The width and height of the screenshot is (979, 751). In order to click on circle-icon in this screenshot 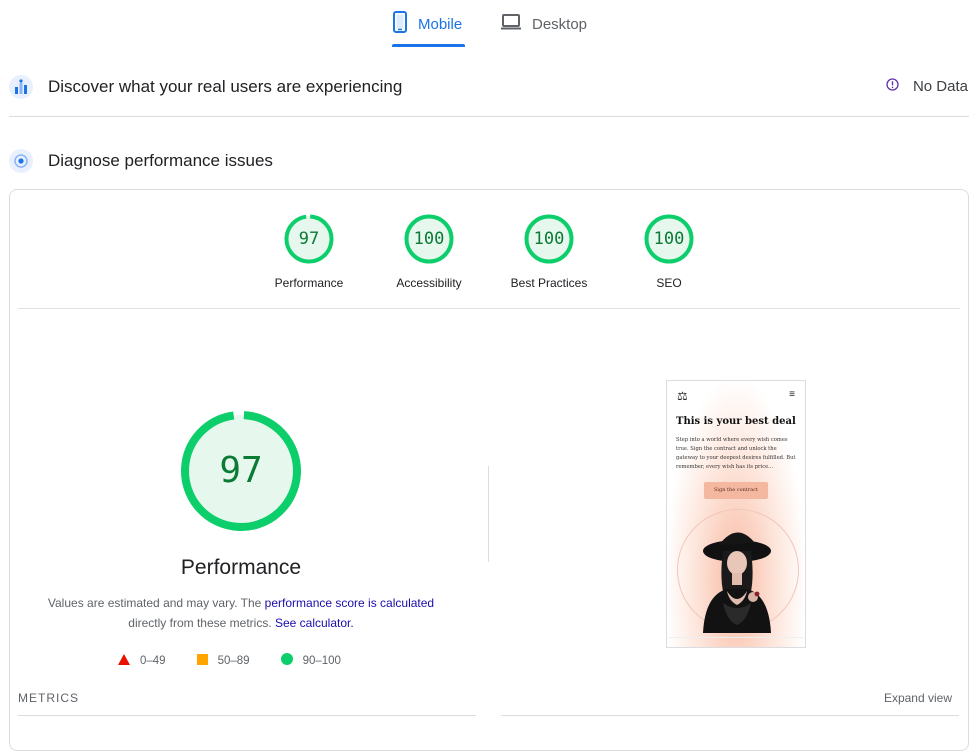, I will do `click(286, 660)`.